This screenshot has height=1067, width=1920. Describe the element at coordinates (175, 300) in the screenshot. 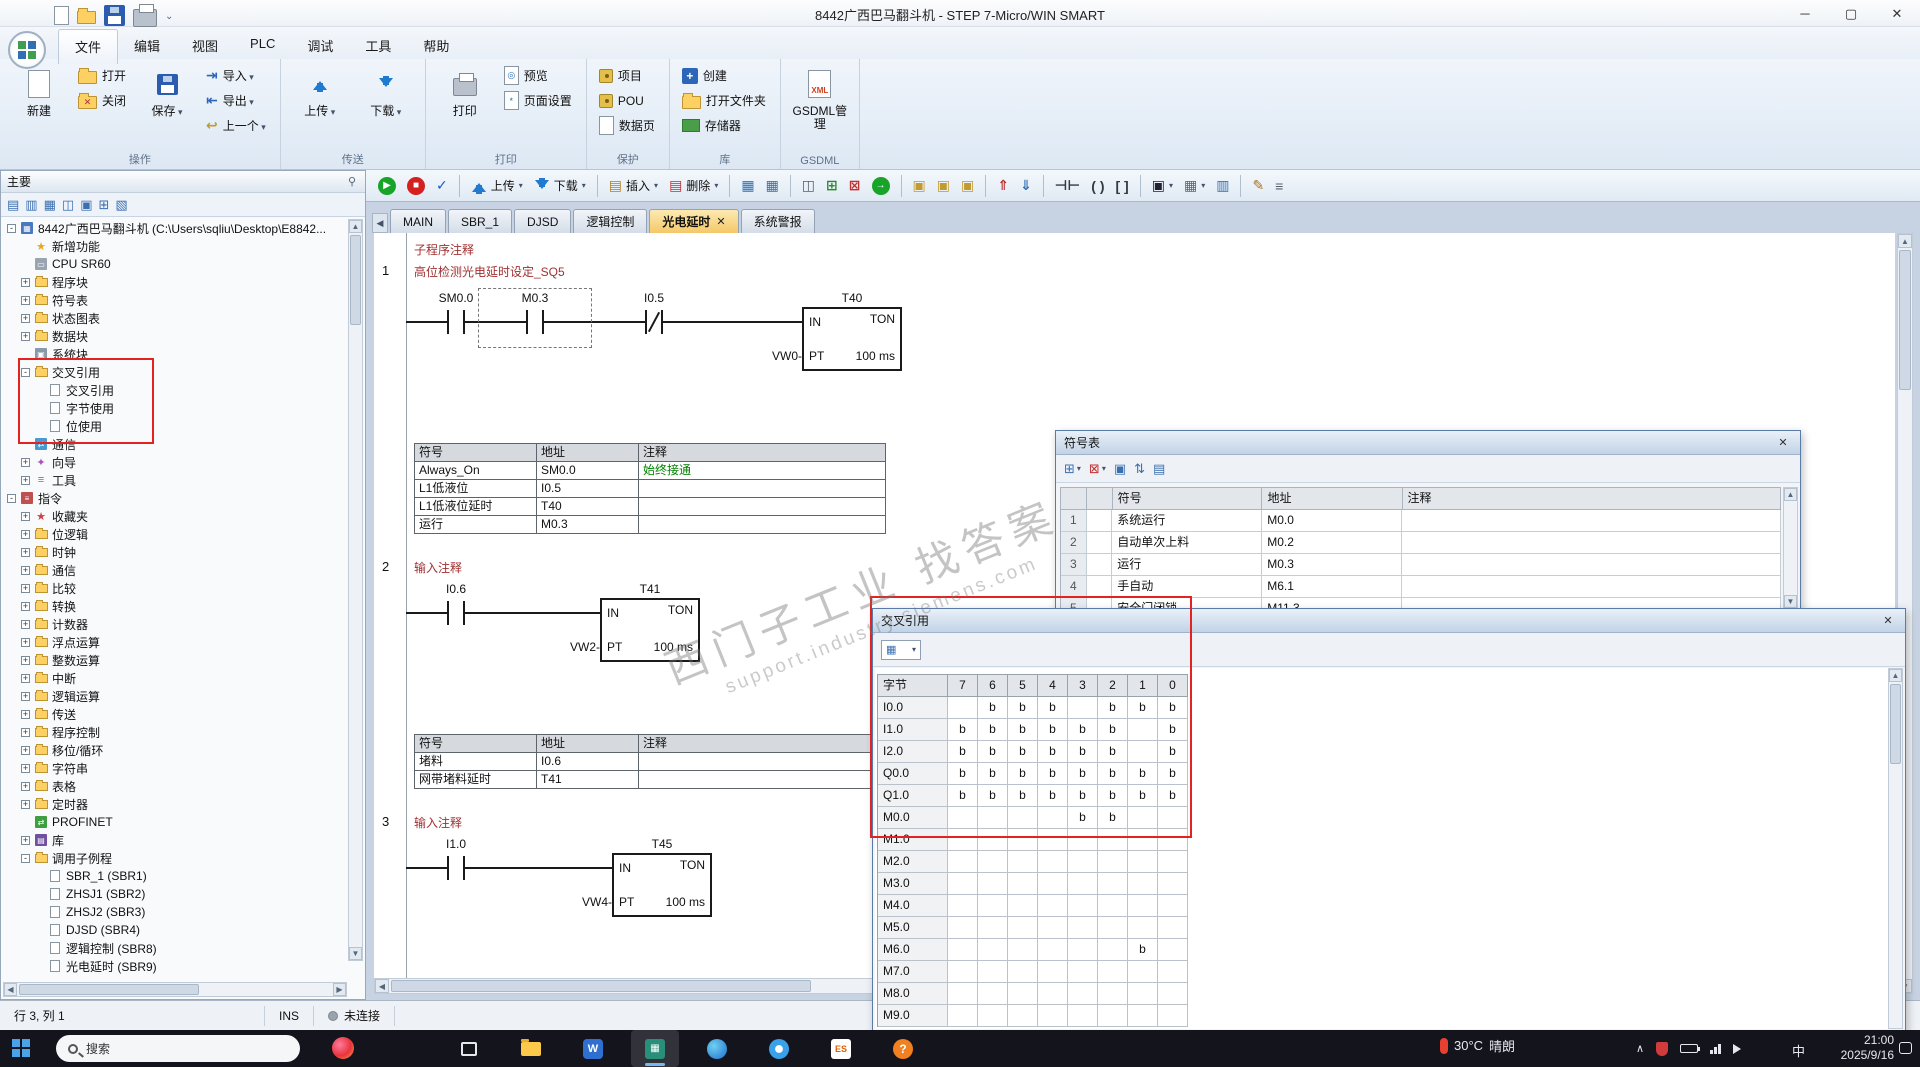

I see `tree-item: + 符号表` at that location.